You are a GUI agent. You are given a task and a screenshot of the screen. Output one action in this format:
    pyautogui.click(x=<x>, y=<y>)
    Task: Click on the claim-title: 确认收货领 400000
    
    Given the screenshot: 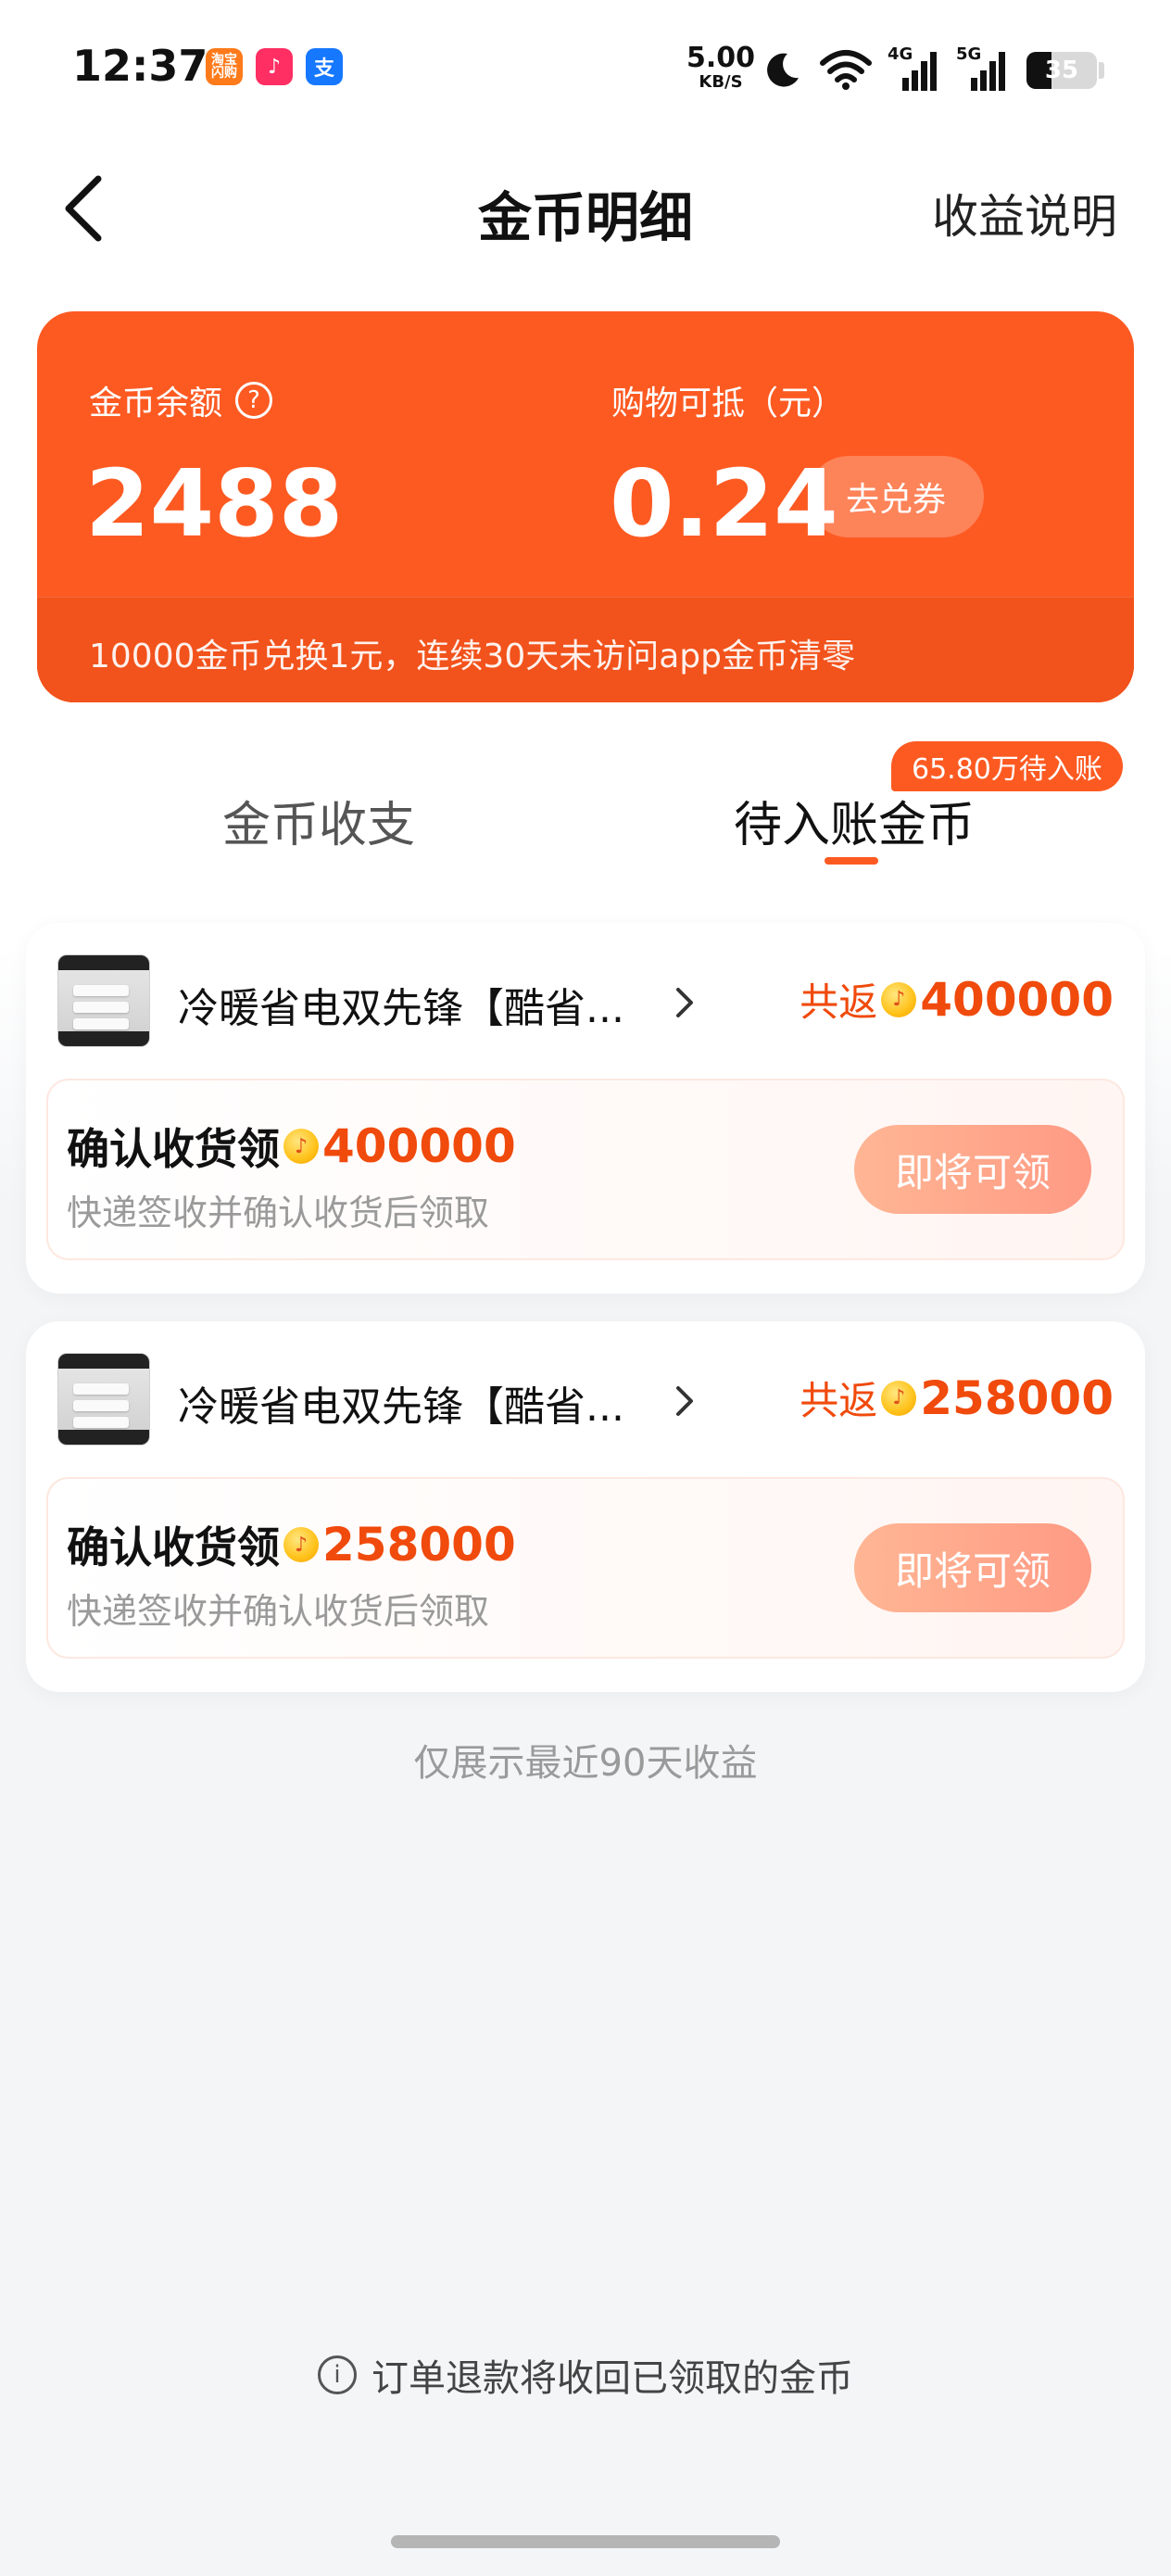 What is the action you would take?
    pyautogui.click(x=292, y=1146)
    